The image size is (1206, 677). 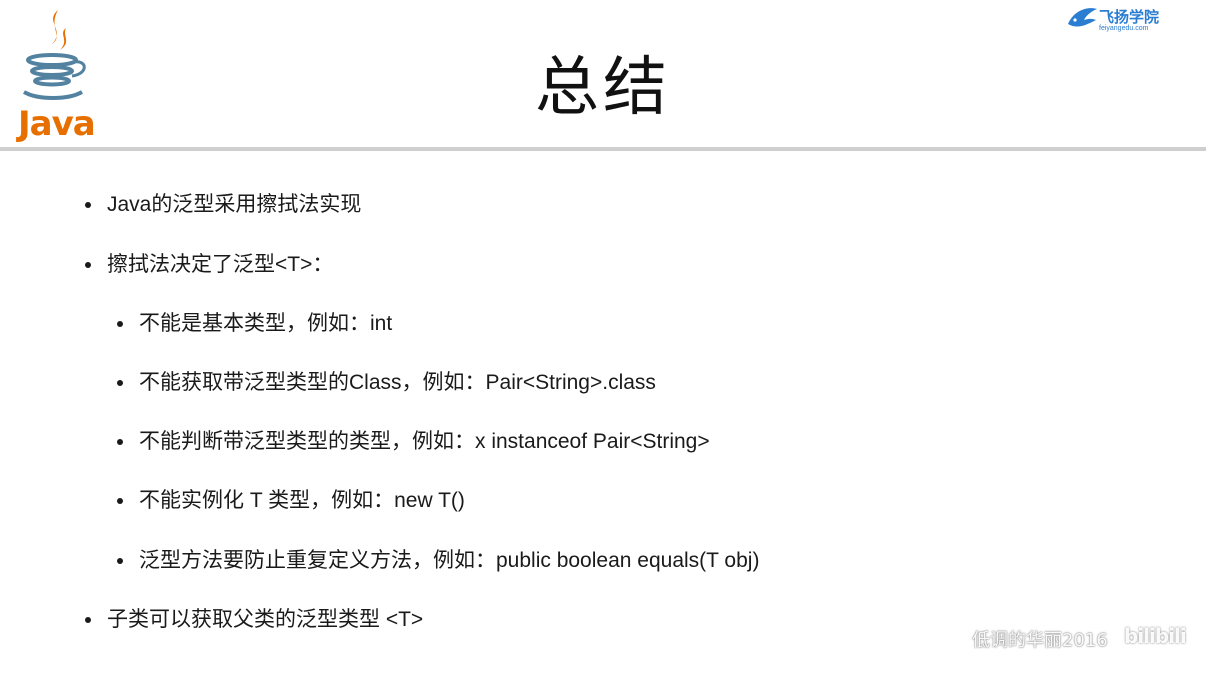 I want to click on header-divider, so click(x=603, y=149).